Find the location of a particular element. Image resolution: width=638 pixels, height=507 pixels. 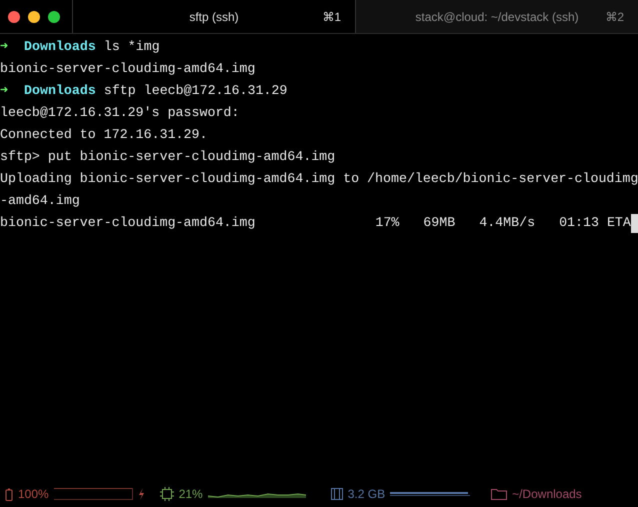

upload-eta: 01:13 ETA is located at coordinates (595, 223).